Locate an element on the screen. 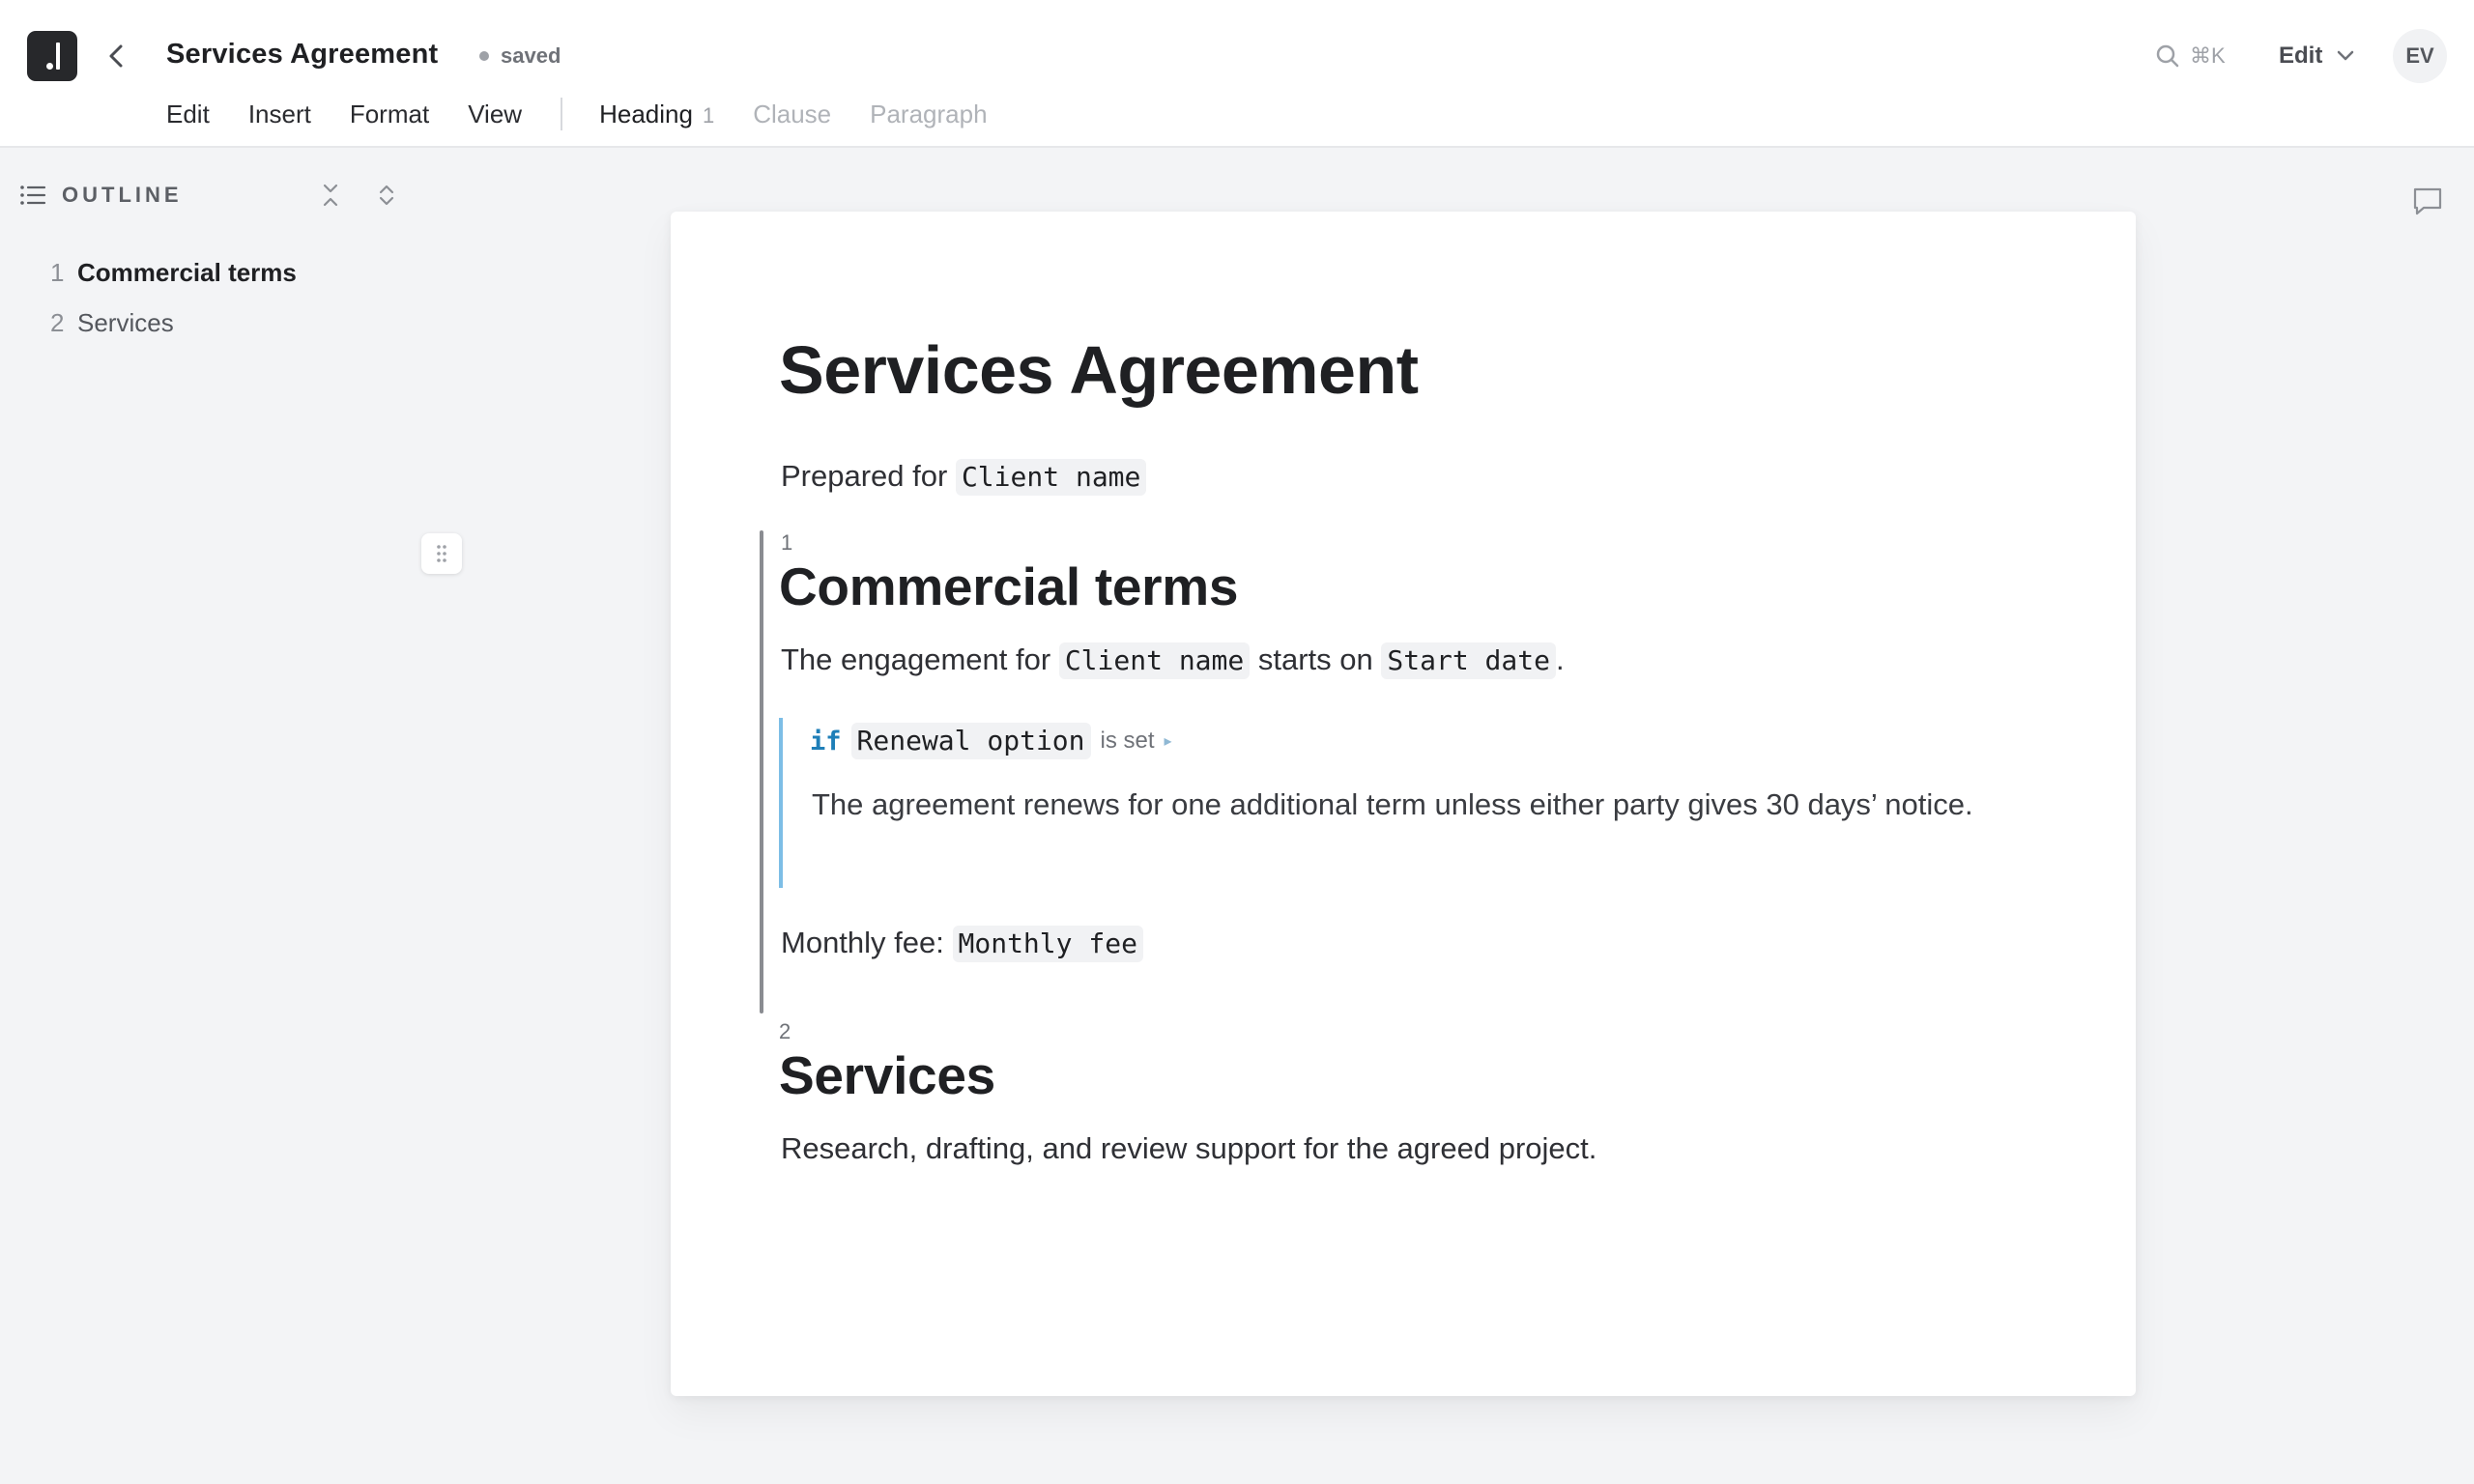 The width and height of the screenshot is (2474, 1484). back-button is located at coordinates (116, 56).